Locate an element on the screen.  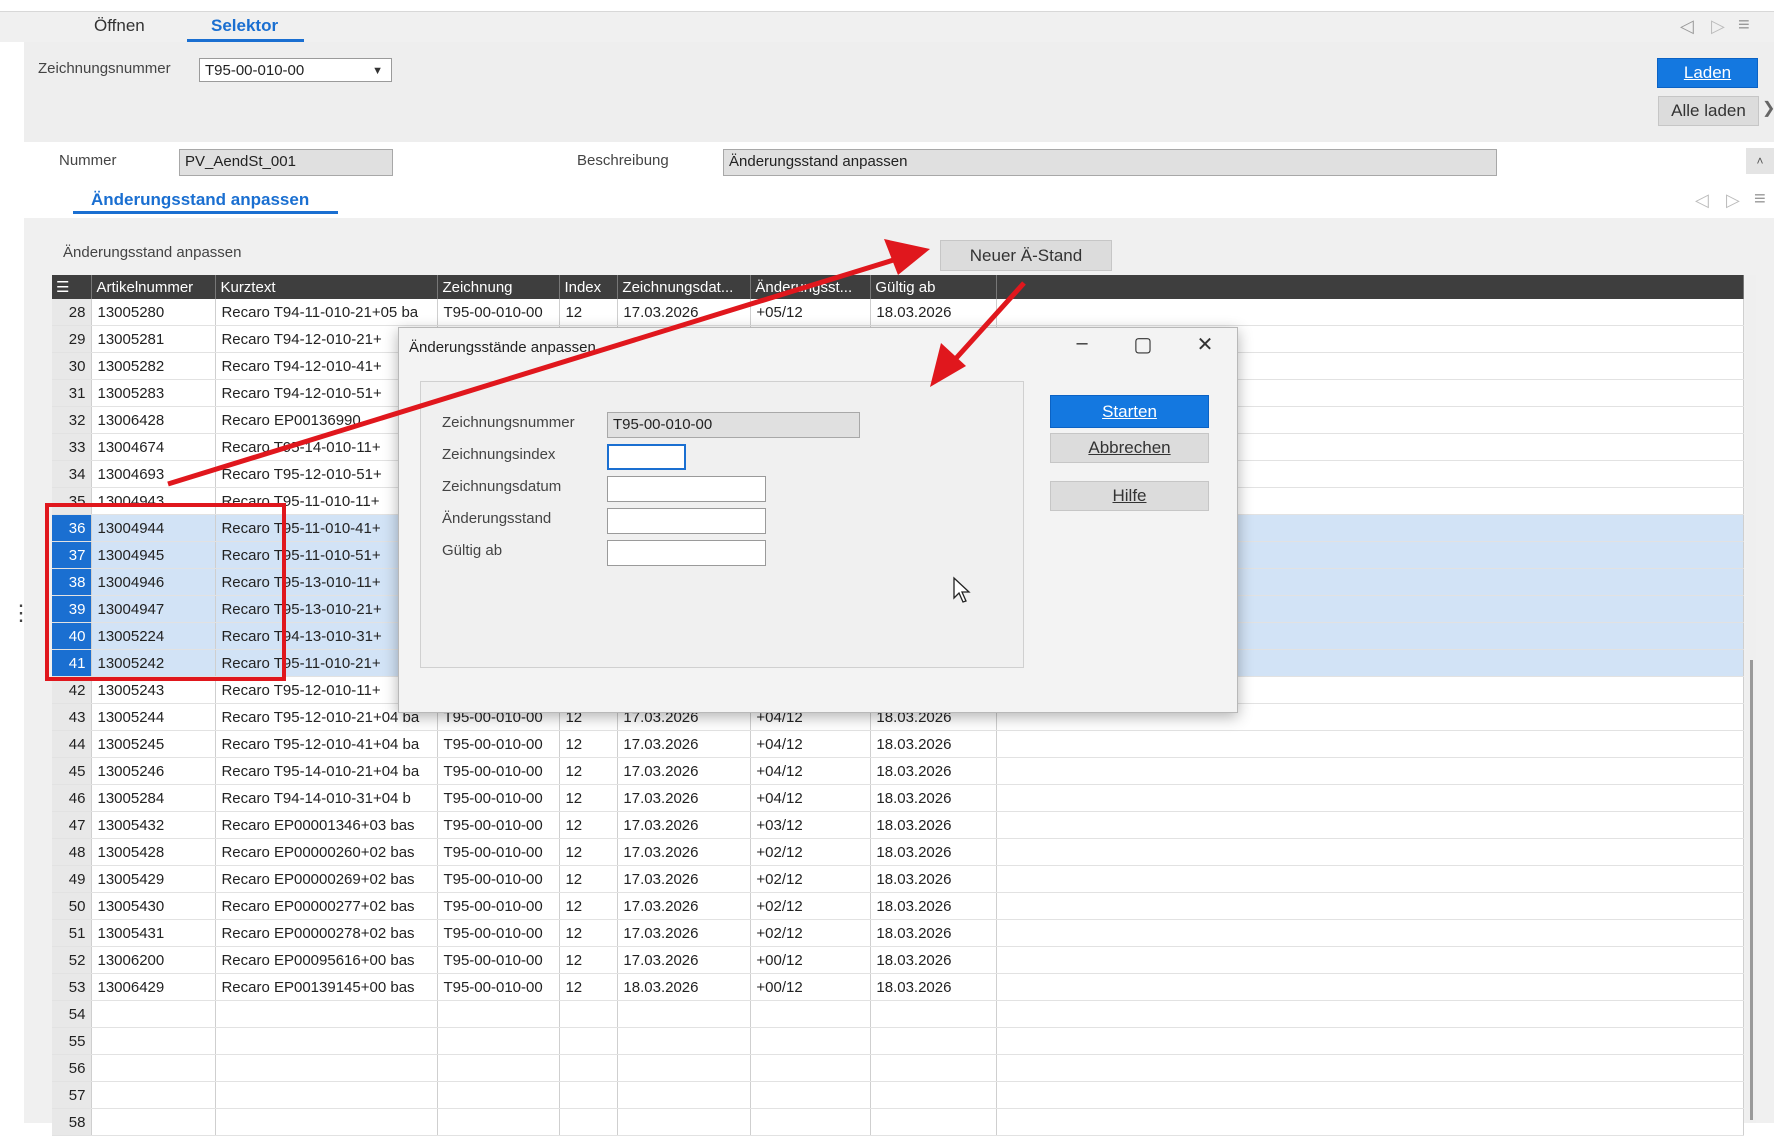
collapse-icon: ˄ is located at coordinates (1760, 161).